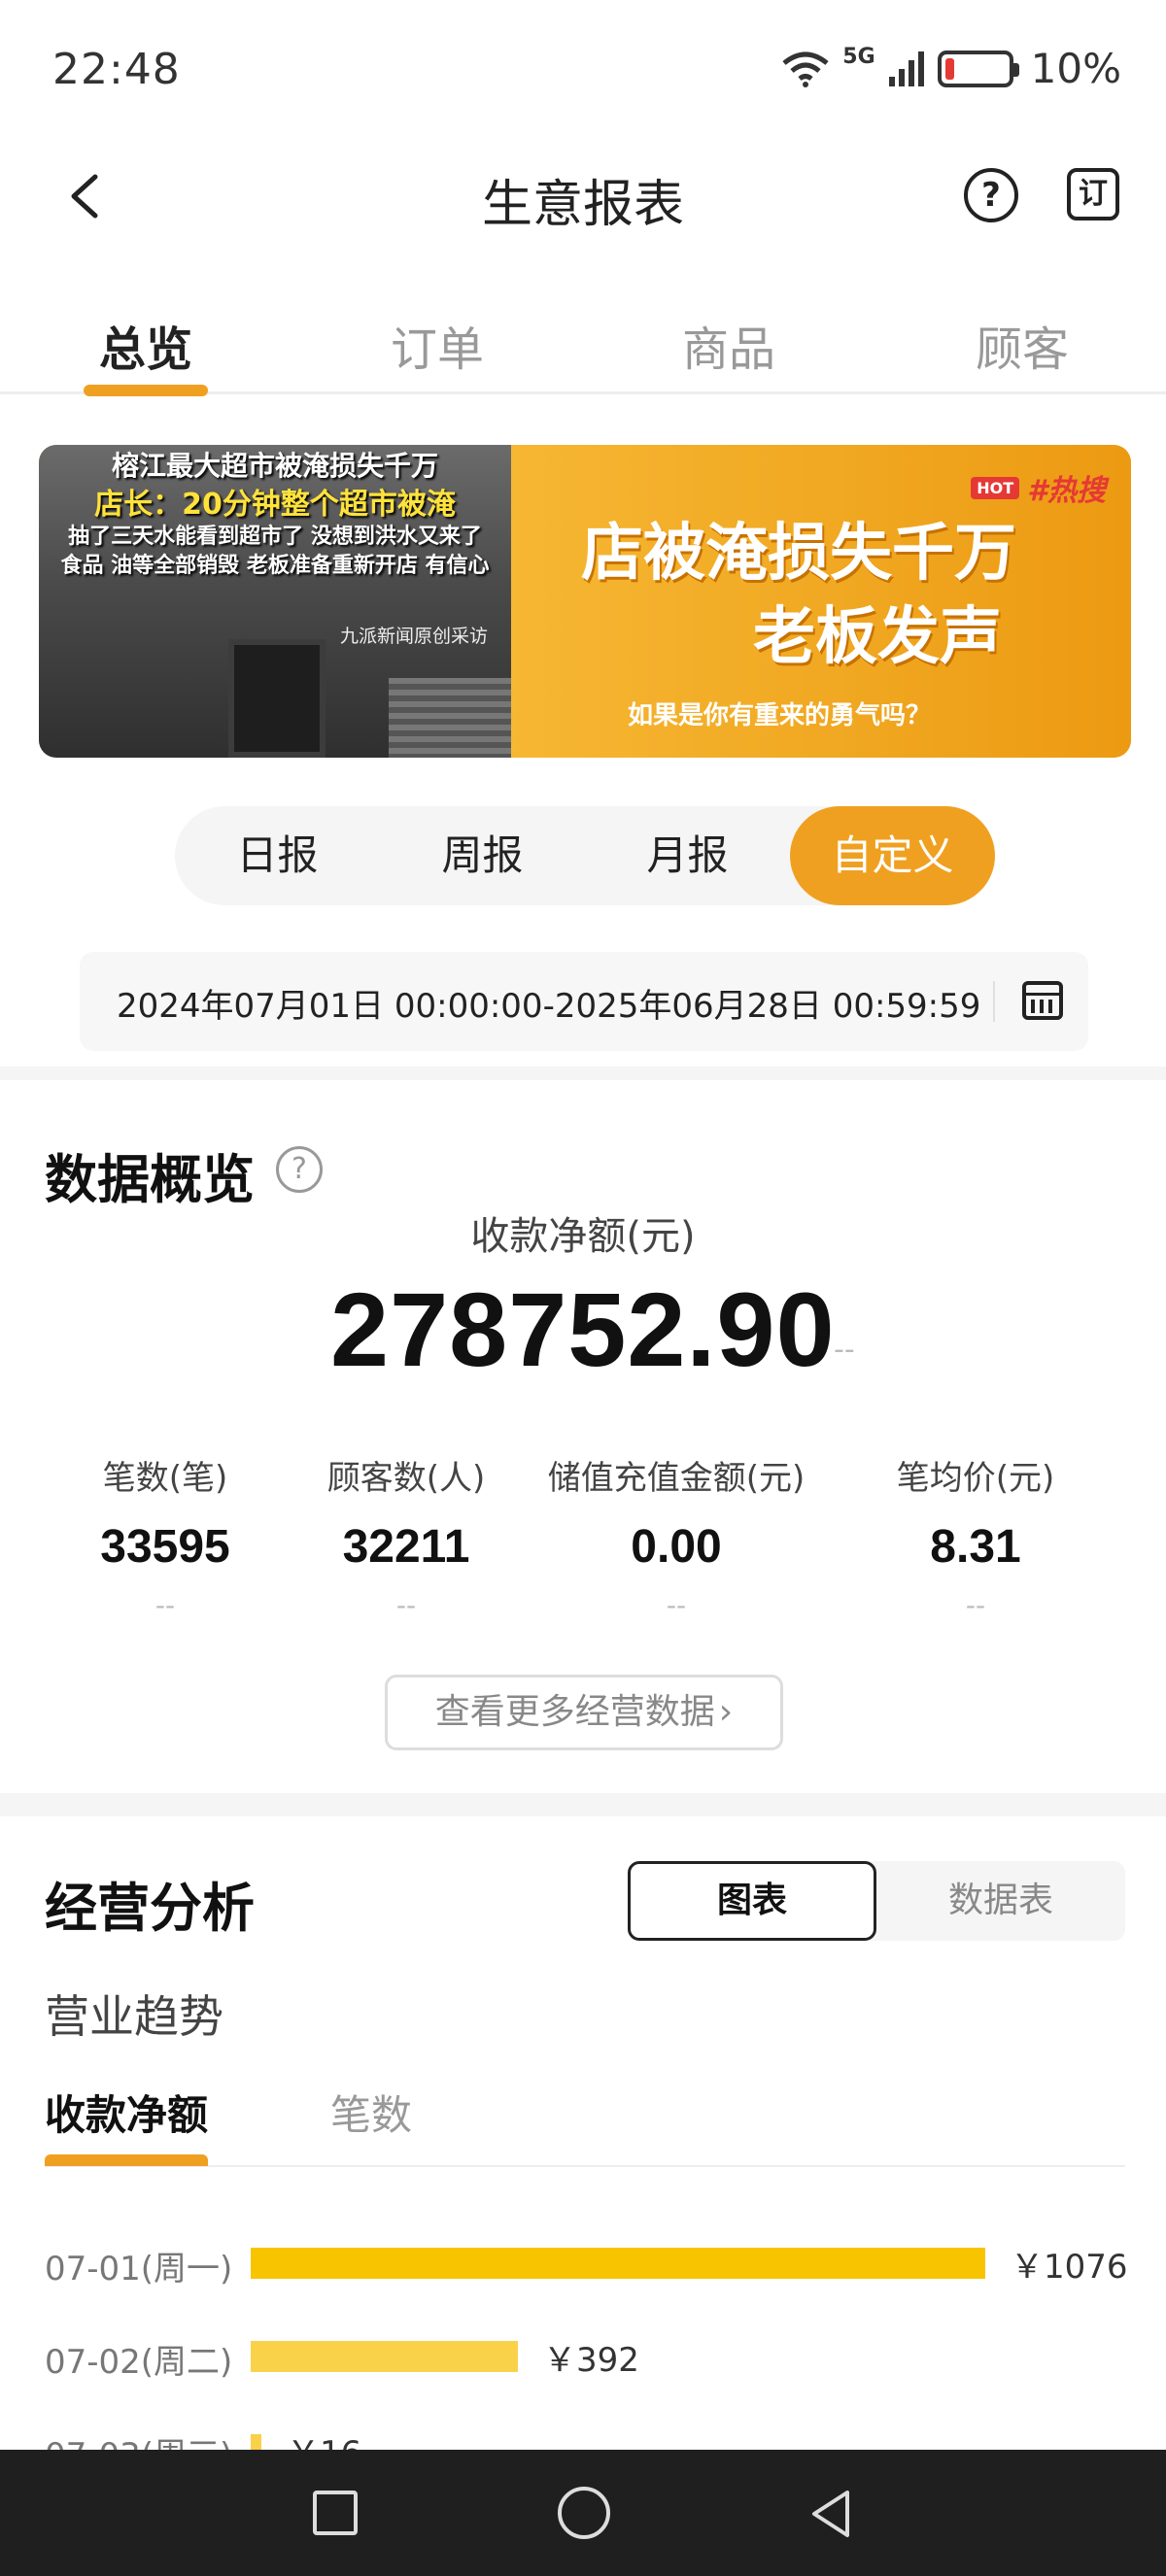 This screenshot has height=2576, width=1166. What do you see at coordinates (728, 345) in the screenshot?
I see `tab-products: 商品` at bounding box center [728, 345].